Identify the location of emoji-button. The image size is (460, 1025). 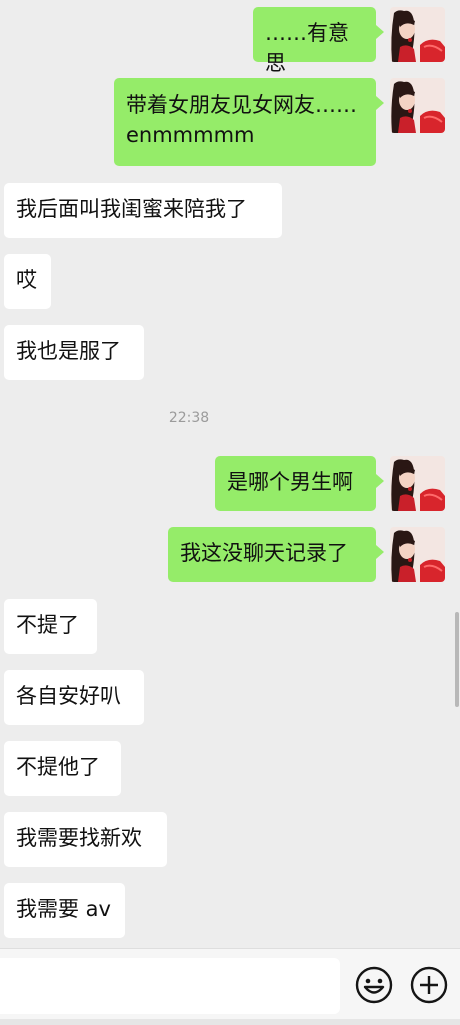
(374, 985).